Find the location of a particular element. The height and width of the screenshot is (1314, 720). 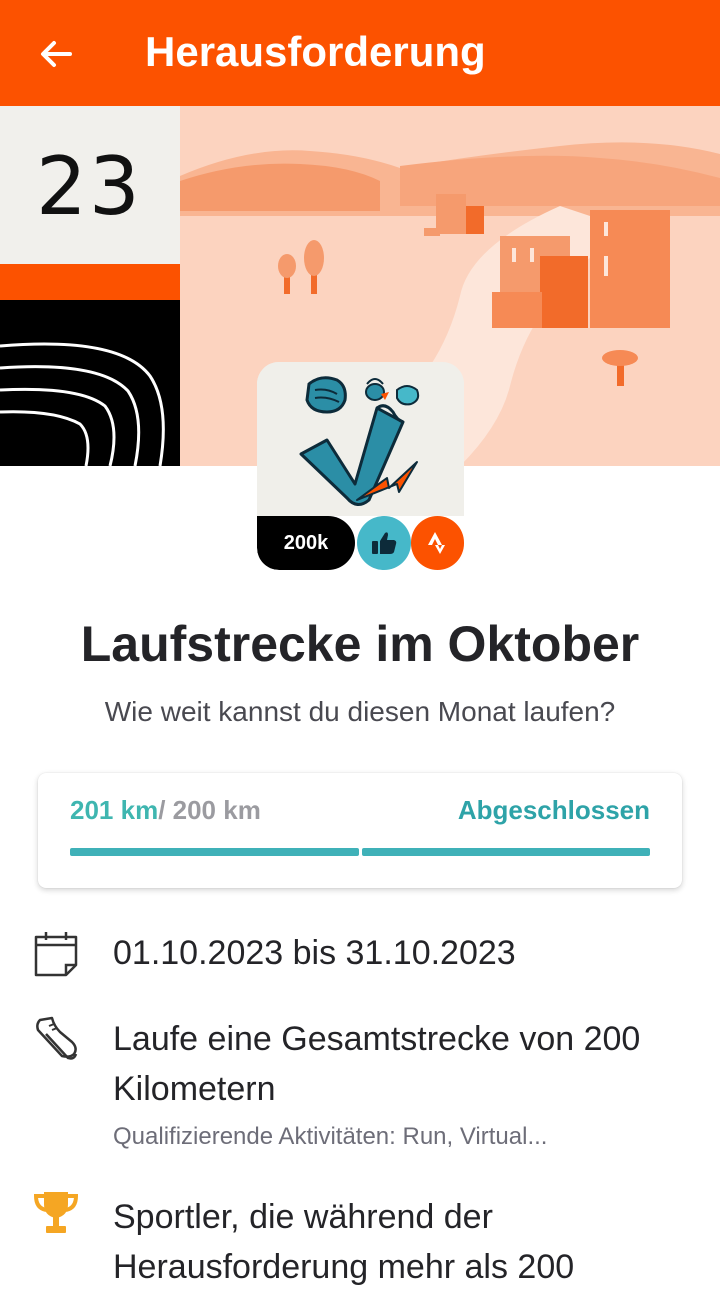

thumbs-up-badge is located at coordinates (384, 543).